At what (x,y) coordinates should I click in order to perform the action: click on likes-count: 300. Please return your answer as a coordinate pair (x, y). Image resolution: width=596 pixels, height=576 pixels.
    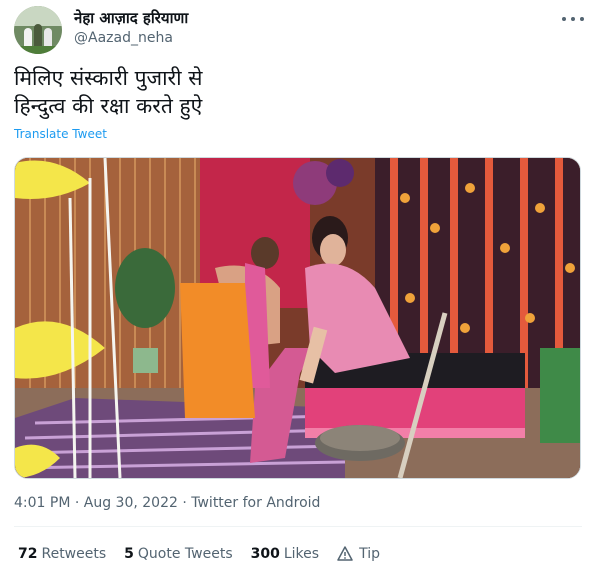
    Looking at the image, I should click on (265, 554).